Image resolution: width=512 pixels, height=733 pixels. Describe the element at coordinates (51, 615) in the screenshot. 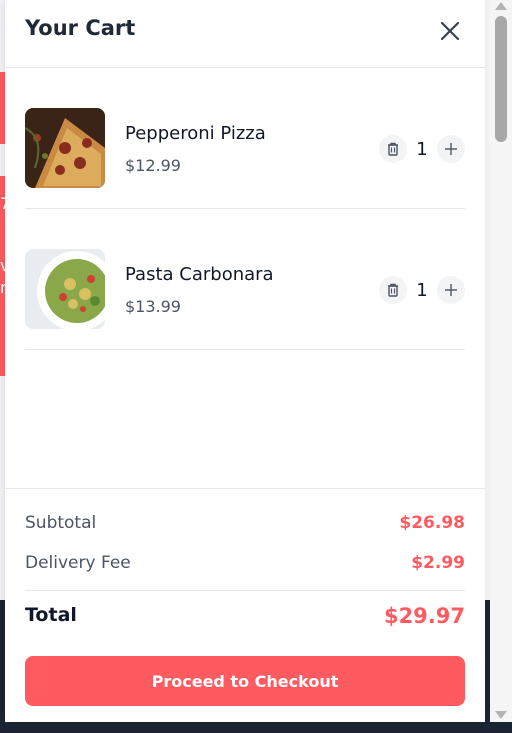

I see `total-label: Total` at that location.